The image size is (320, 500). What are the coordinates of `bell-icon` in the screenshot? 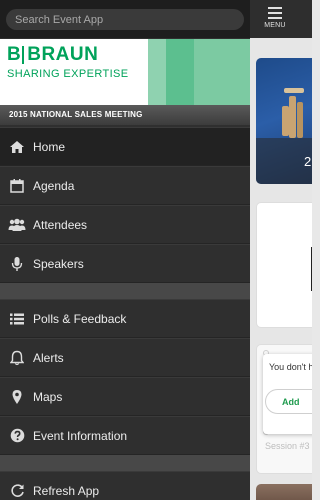 It's located at (17, 358).